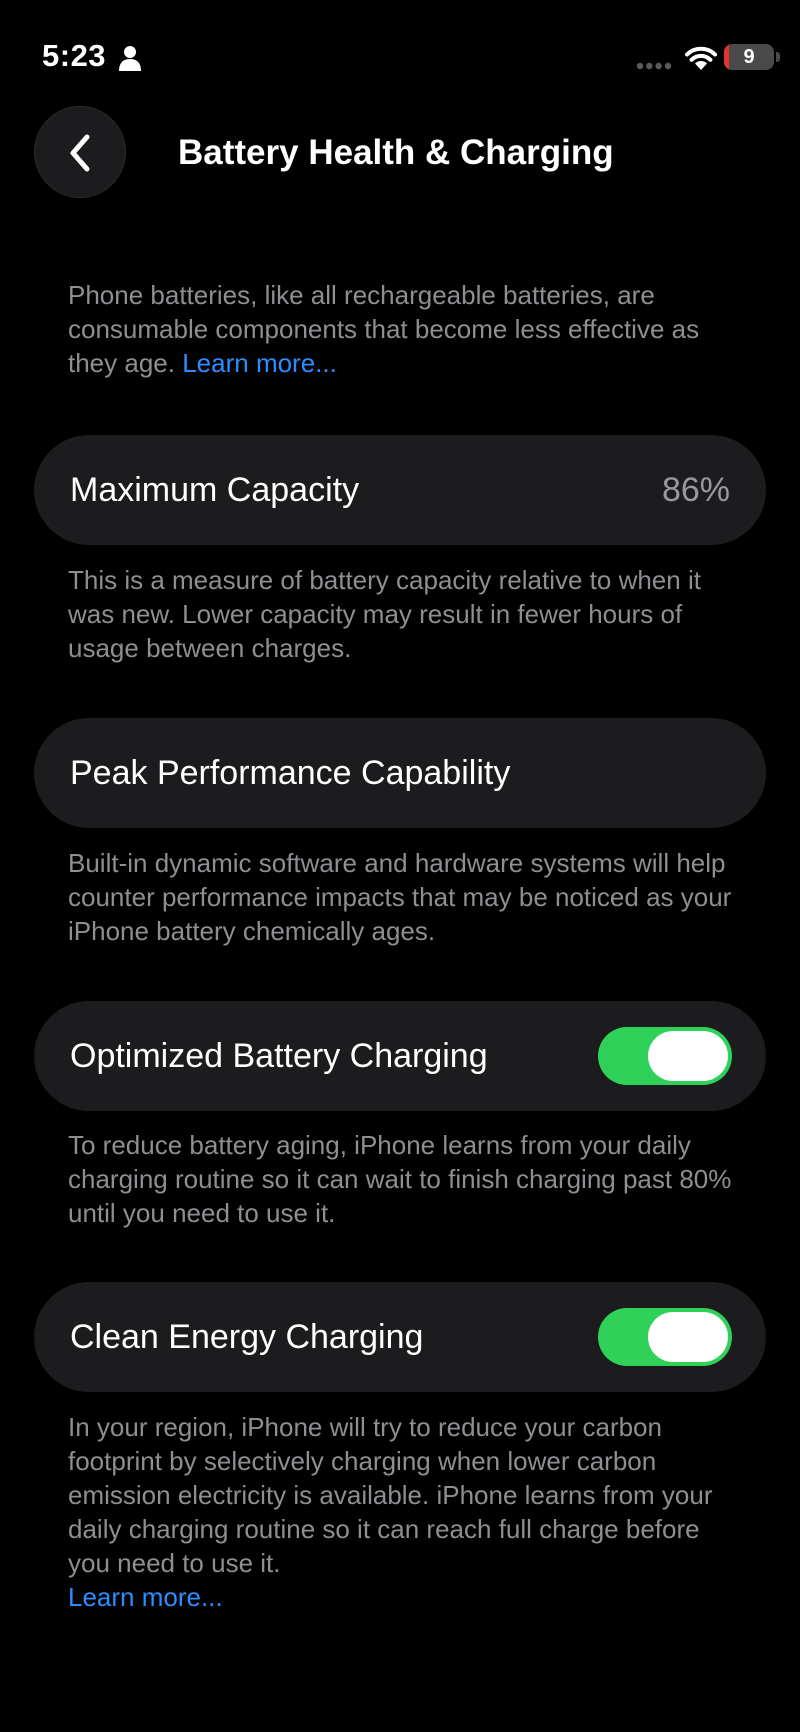 Image resolution: width=800 pixels, height=1732 pixels. I want to click on status-bar: 5:23 9, so click(400, 55).